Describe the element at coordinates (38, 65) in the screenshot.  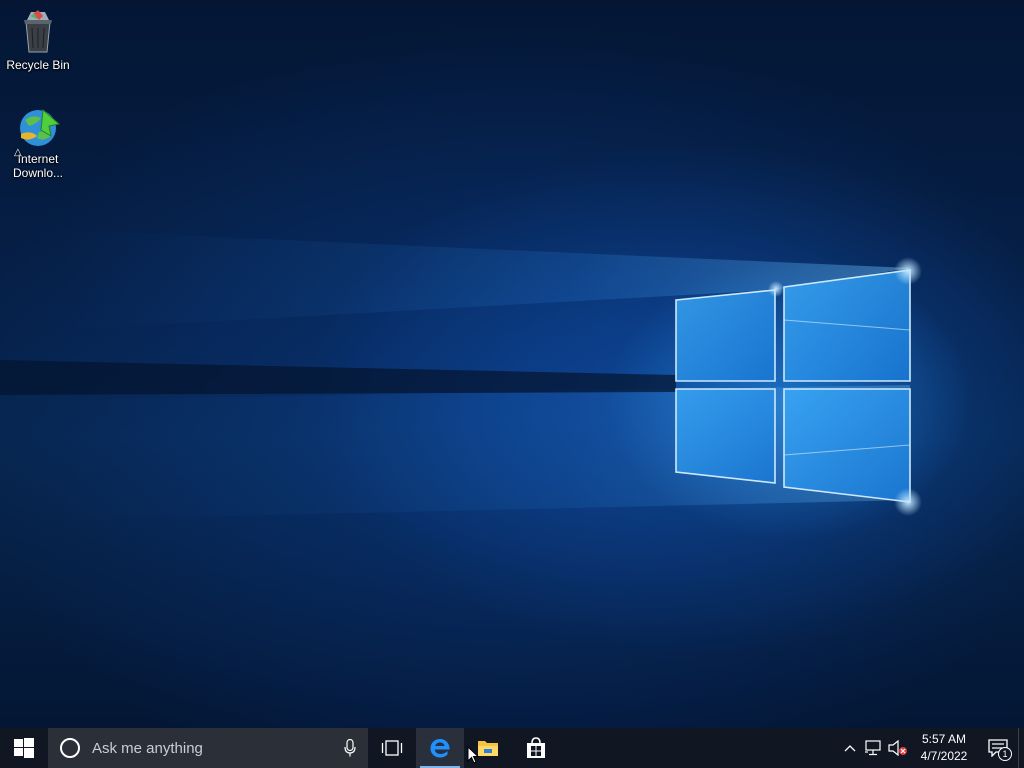
I see `desktop-icon-label: Recycle Bin` at that location.